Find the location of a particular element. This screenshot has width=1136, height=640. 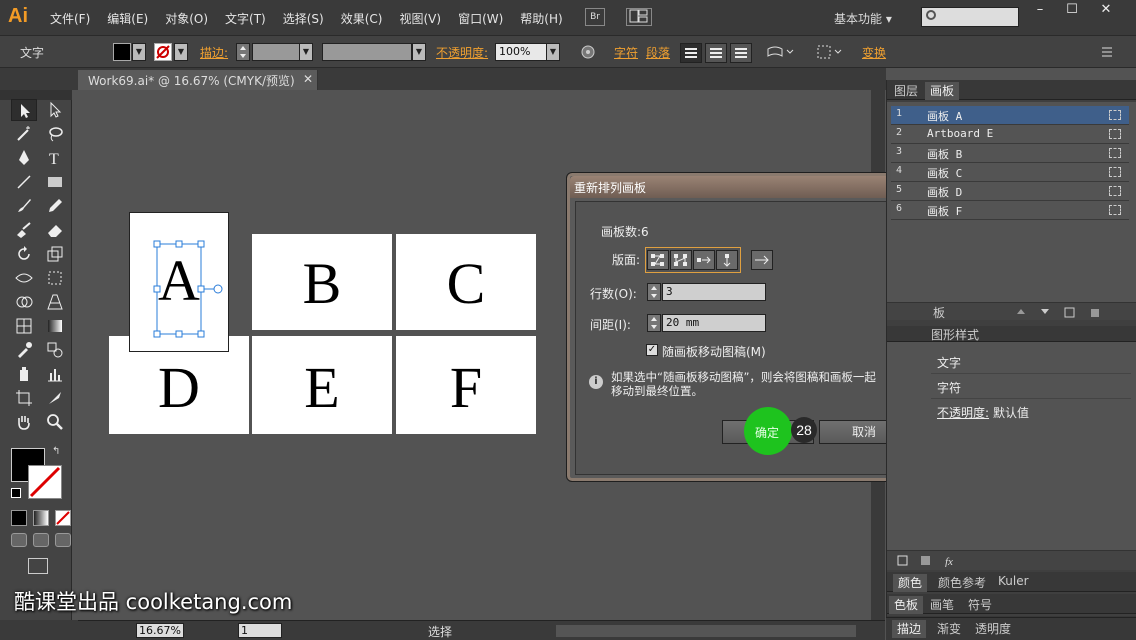

rotate-tool is located at coordinates (24, 254).